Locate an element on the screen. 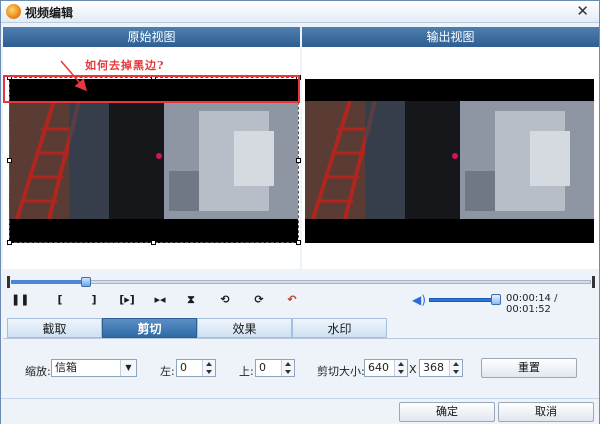 Image resolution: width=600 pixels, height=424 pixels. close-icon: ✕ is located at coordinates (582, 11).